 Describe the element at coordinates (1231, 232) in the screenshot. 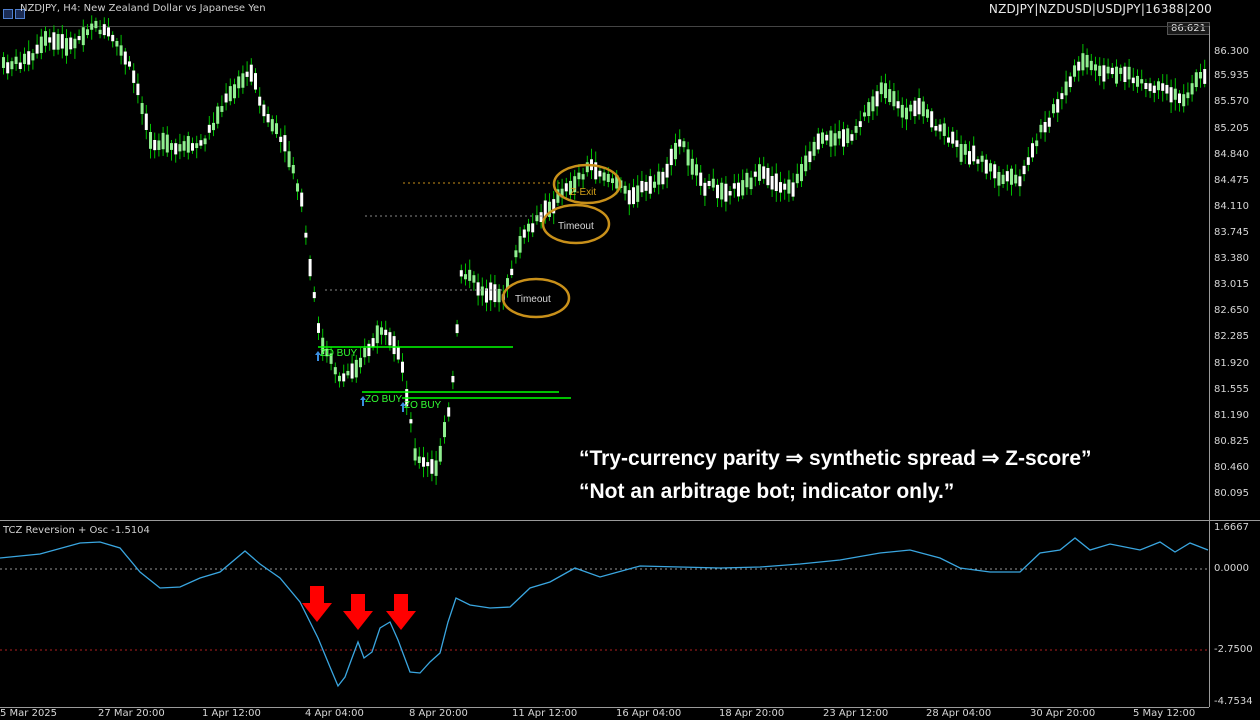

I see `price-label: 83.745` at that location.